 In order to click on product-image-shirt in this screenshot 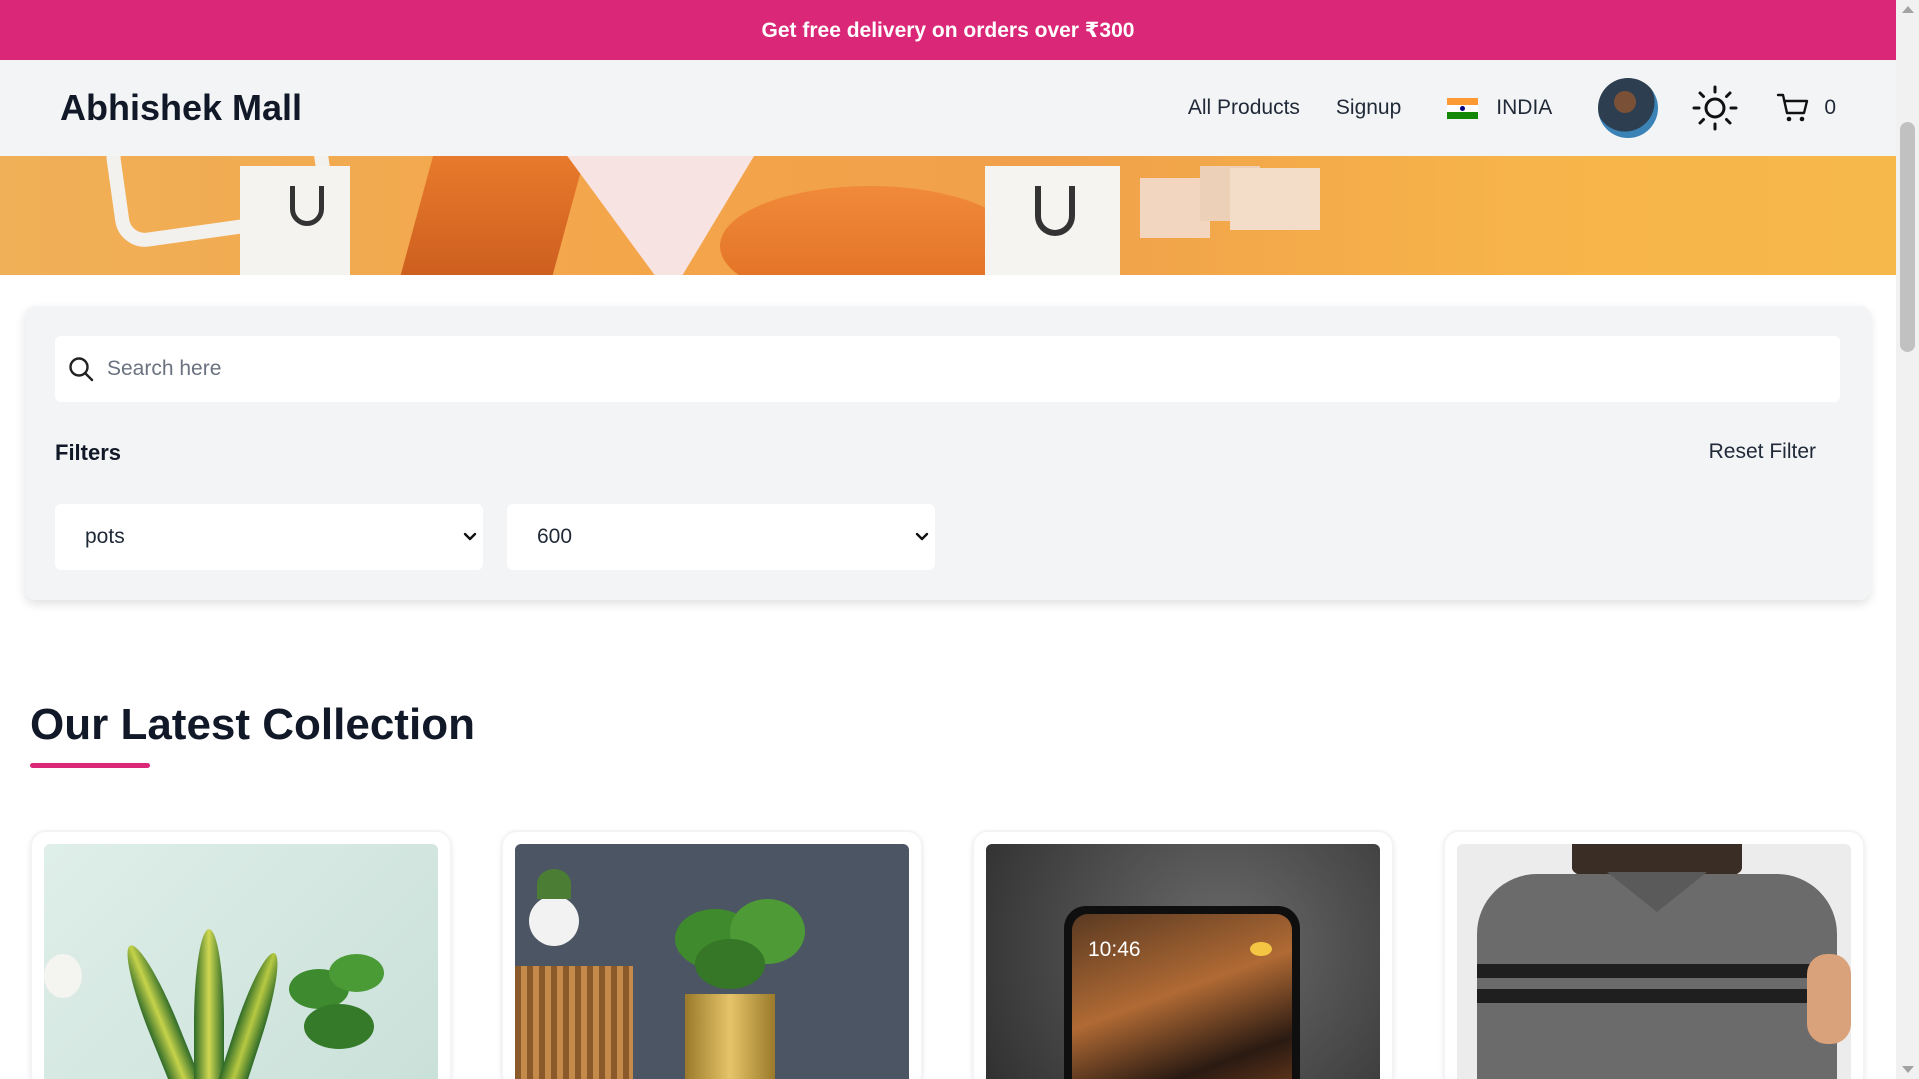, I will do `click(1654, 961)`.